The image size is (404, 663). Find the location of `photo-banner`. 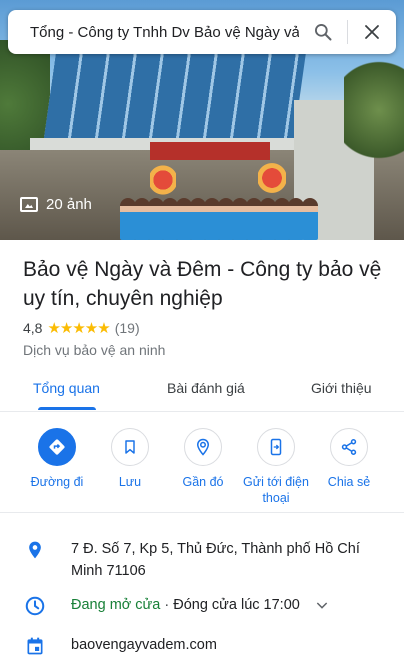

photo-banner is located at coordinates (210, 151).